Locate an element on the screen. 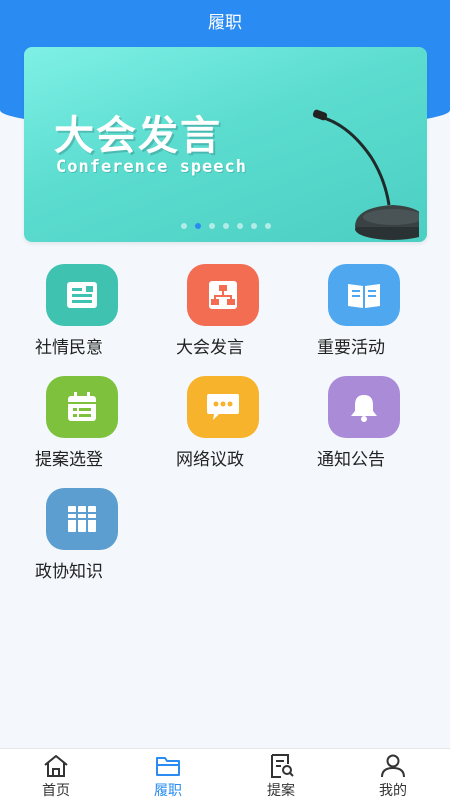 The height and width of the screenshot is (801, 450). tab-label: 提案 is located at coordinates (281, 791).